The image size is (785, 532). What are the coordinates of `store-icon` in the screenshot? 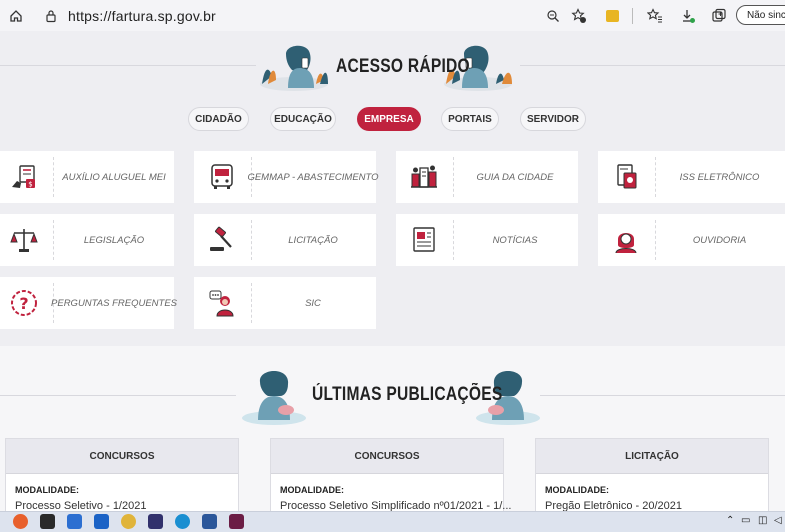 It's located at (47, 521).